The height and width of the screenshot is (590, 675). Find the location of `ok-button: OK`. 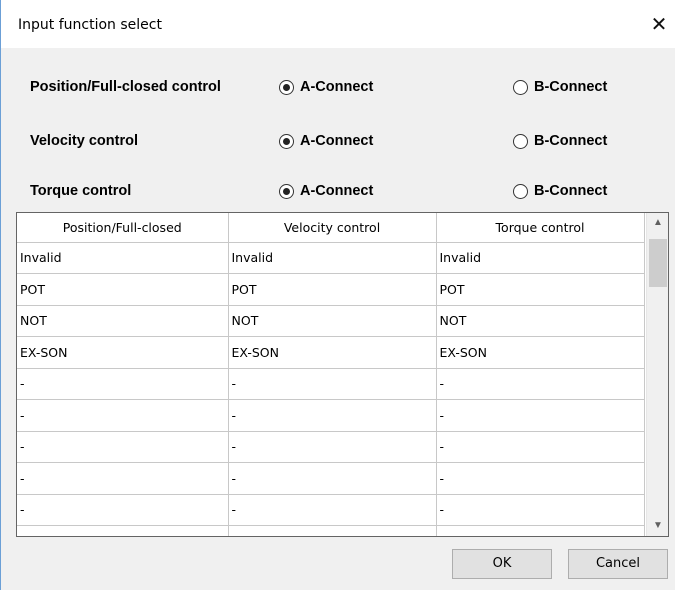

ok-button: OK is located at coordinates (502, 564).